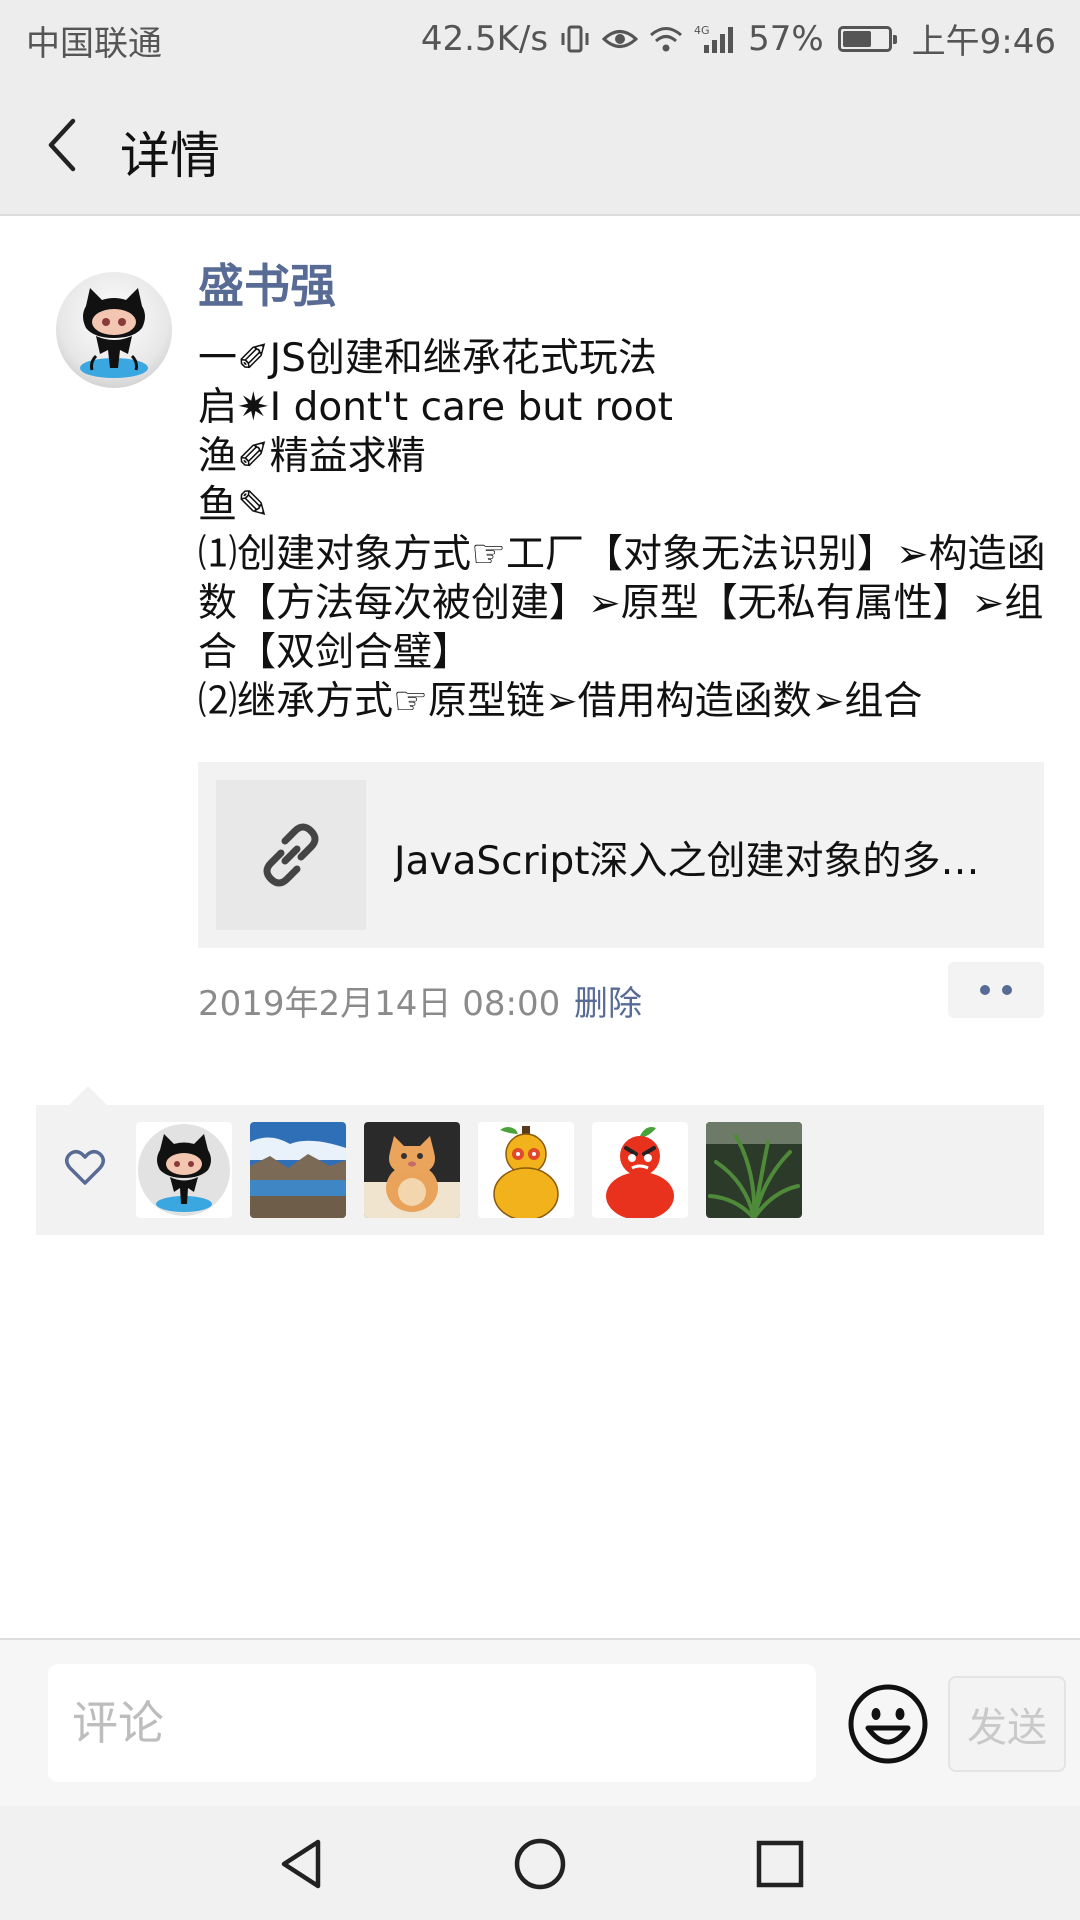  What do you see at coordinates (867, 38) in the screenshot?
I see `battery-icon` at bounding box center [867, 38].